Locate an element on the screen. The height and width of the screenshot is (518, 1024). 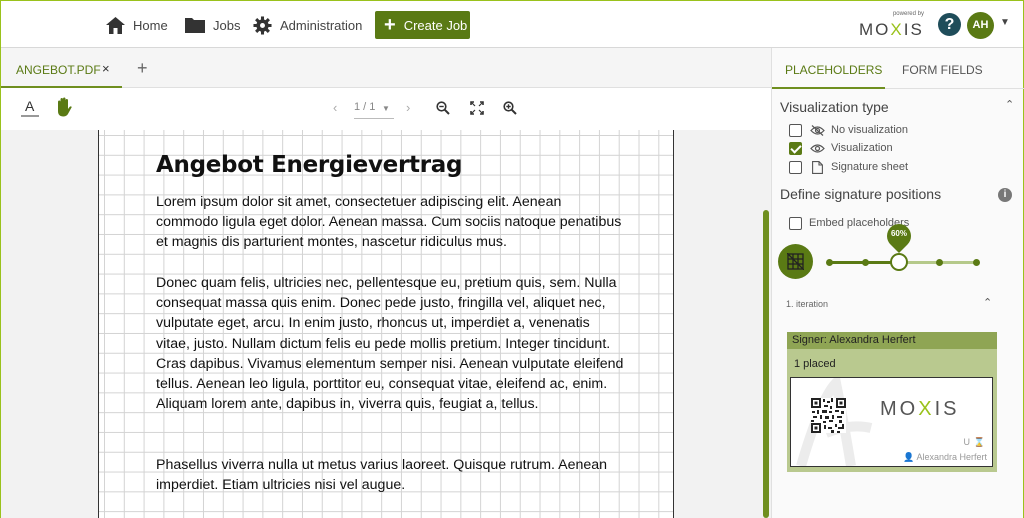
eye-icon is located at coordinates (817, 148).